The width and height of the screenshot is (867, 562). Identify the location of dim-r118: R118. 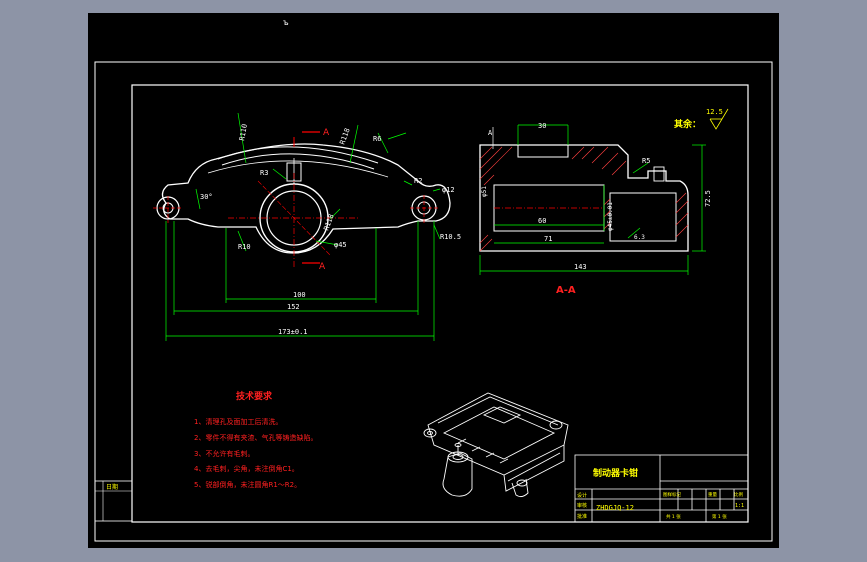
(344, 136).